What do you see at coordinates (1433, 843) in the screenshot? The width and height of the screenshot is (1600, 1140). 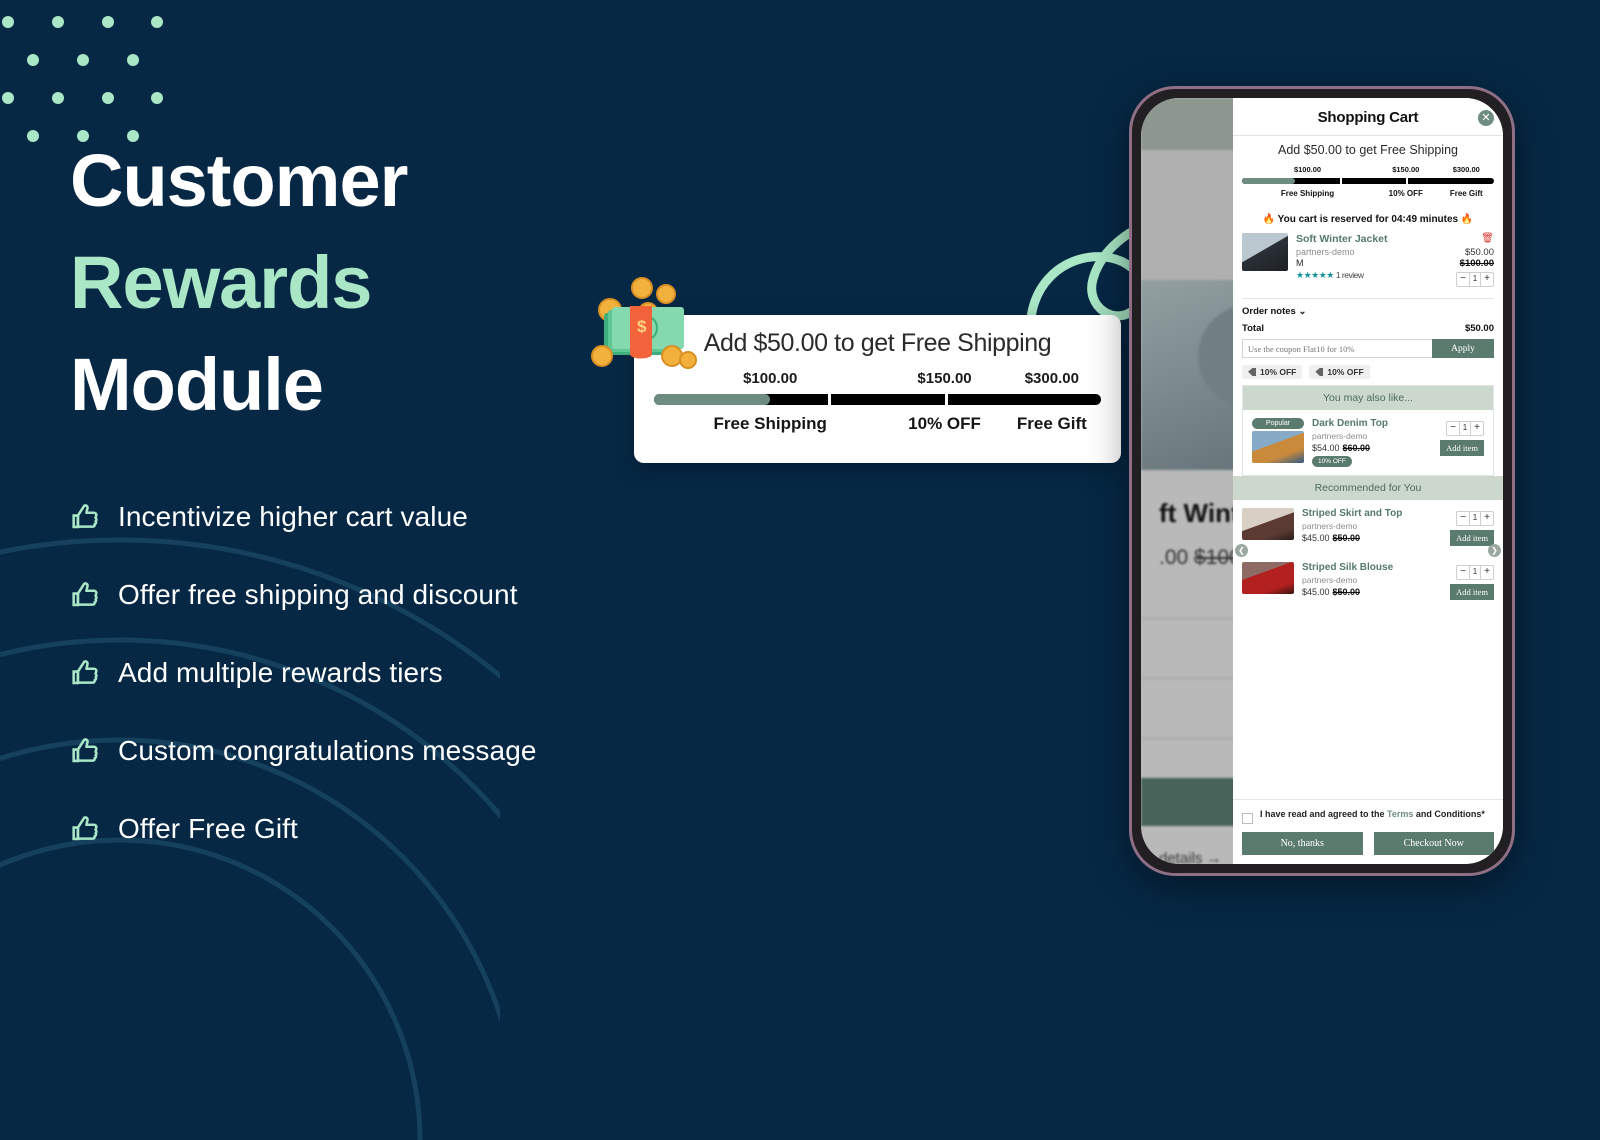 I see `checkout-button: Checkout Now` at bounding box center [1433, 843].